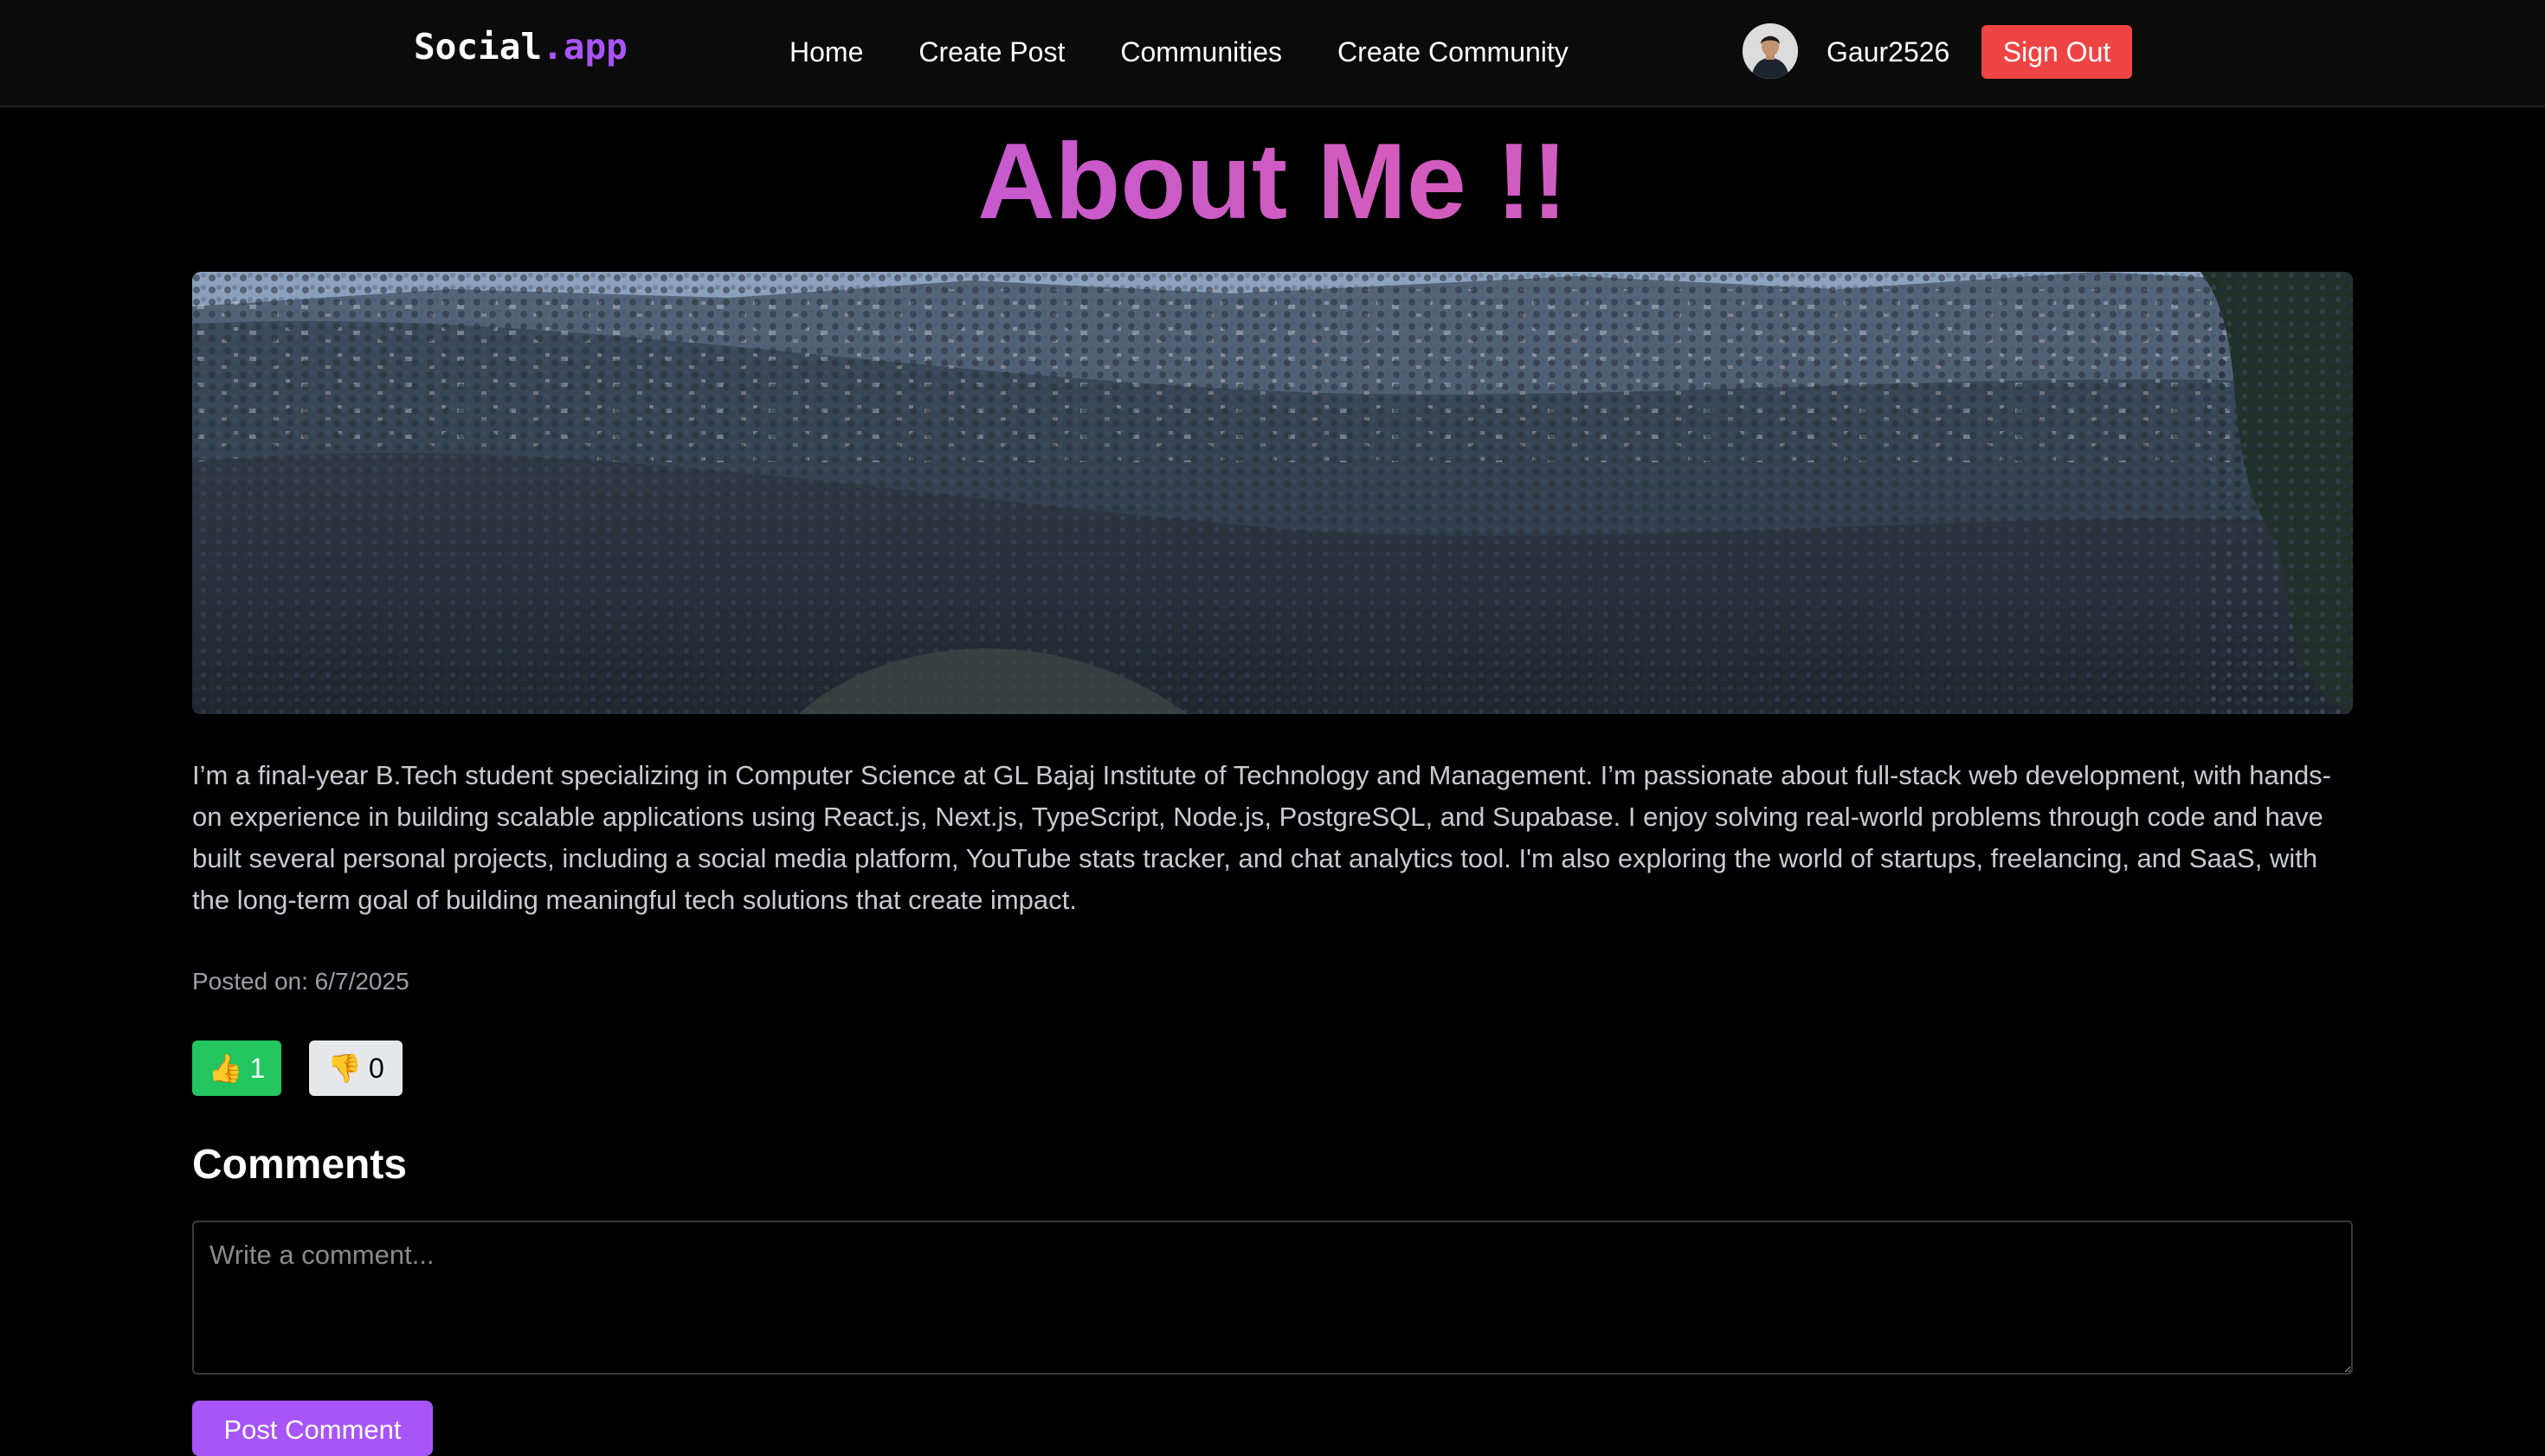 Image resolution: width=2545 pixels, height=1456 pixels. What do you see at coordinates (300, 1165) in the screenshot?
I see `comments-heading: Comments` at bounding box center [300, 1165].